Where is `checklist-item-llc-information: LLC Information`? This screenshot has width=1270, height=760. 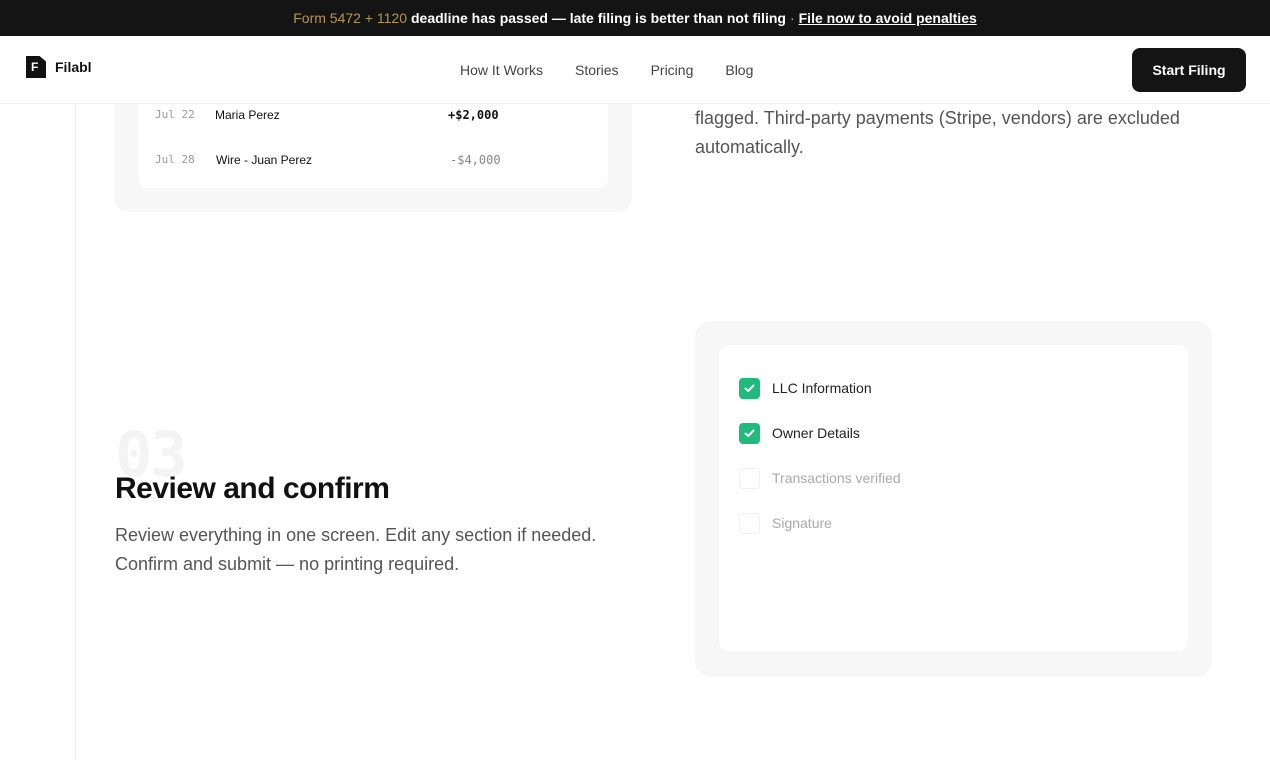
checklist-item-llc-information: LLC Information is located at coordinates (805, 388).